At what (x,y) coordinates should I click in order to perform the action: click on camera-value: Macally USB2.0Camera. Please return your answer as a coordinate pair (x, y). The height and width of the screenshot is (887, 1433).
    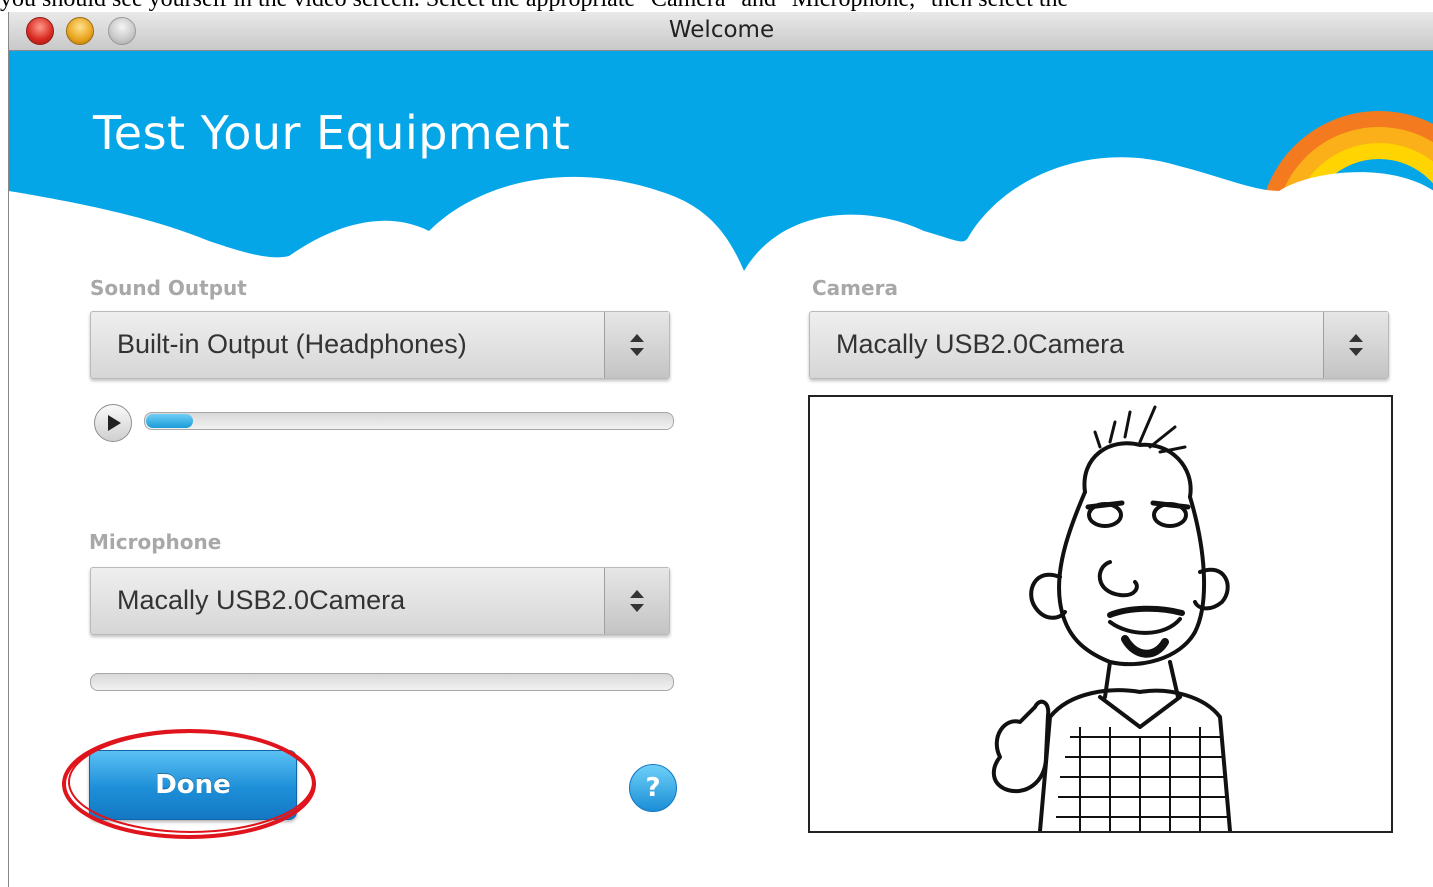
    Looking at the image, I should click on (980, 344).